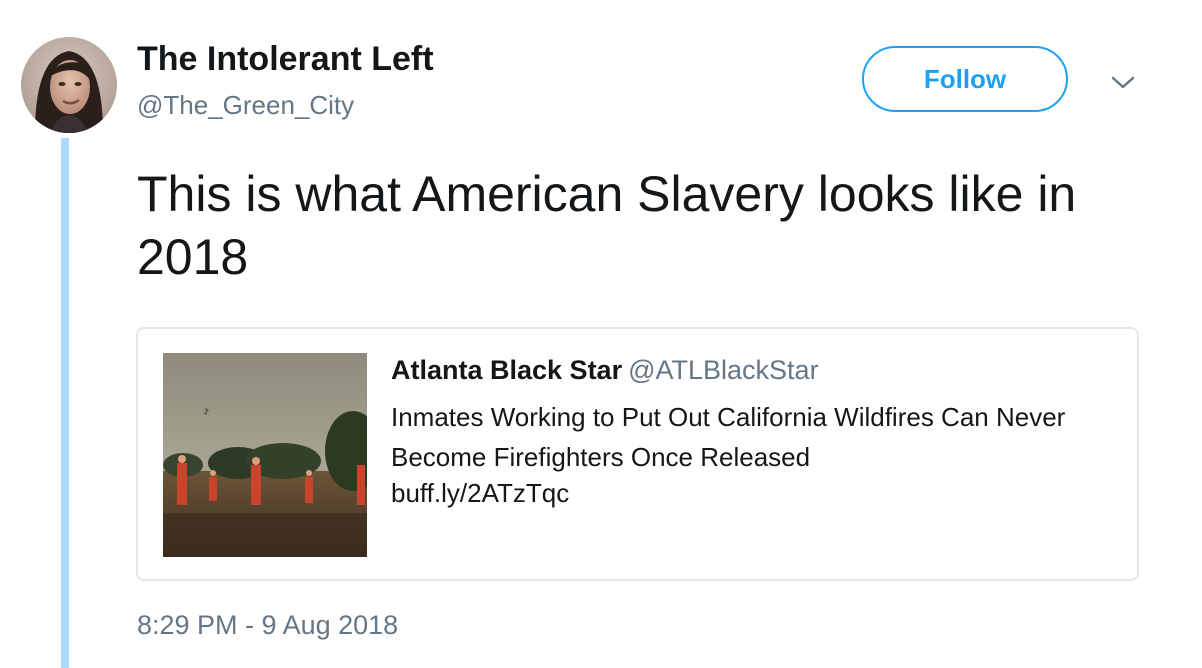 The height and width of the screenshot is (668, 1202). Describe the element at coordinates (507, 370) in the screenshot. I see `card-author-name: Atlanta Black Star` at that location.